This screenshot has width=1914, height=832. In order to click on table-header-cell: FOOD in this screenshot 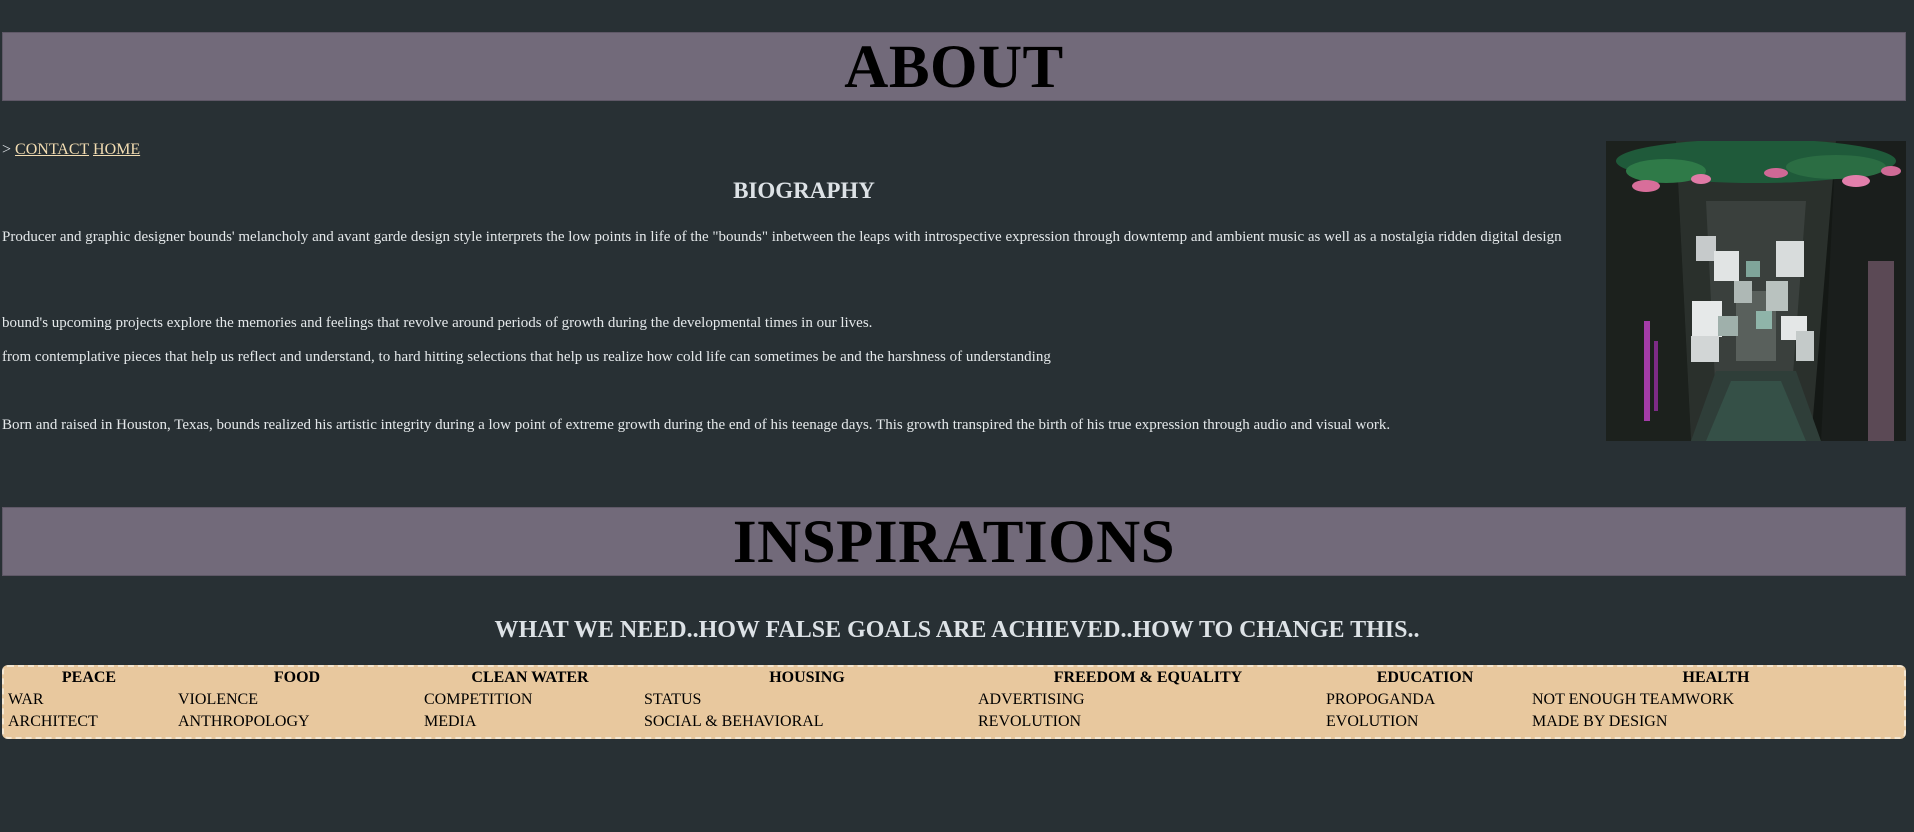, I will do `click(297, 677)`.